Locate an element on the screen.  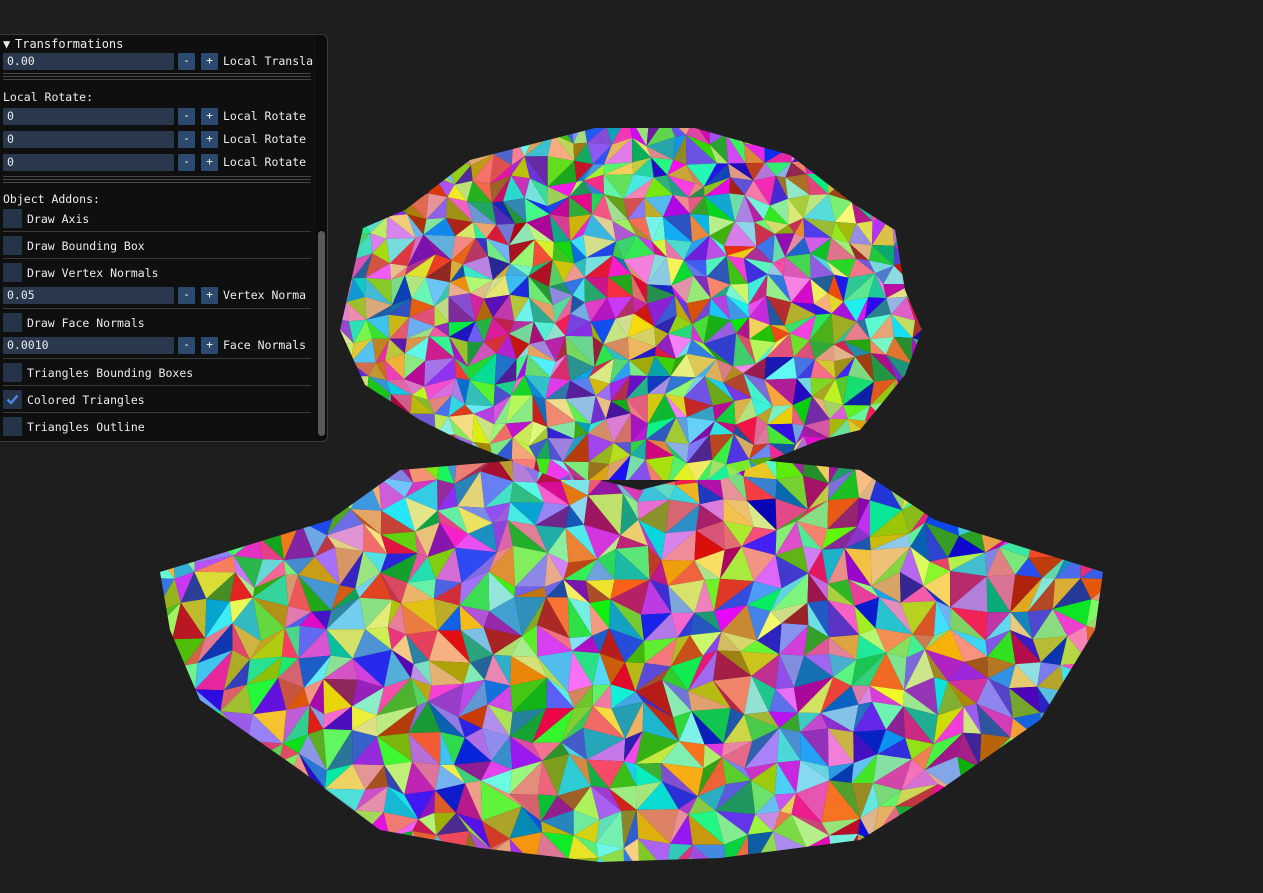
face-normals-minus-button: - is located at coordinates (186, 345).